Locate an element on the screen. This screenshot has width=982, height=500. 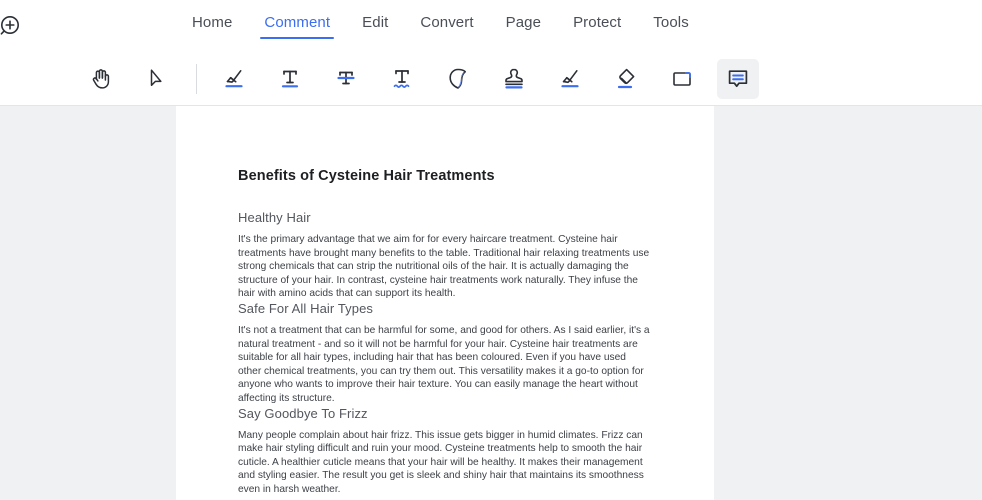
zoom-in-icon is located at coordinates (12, 27).